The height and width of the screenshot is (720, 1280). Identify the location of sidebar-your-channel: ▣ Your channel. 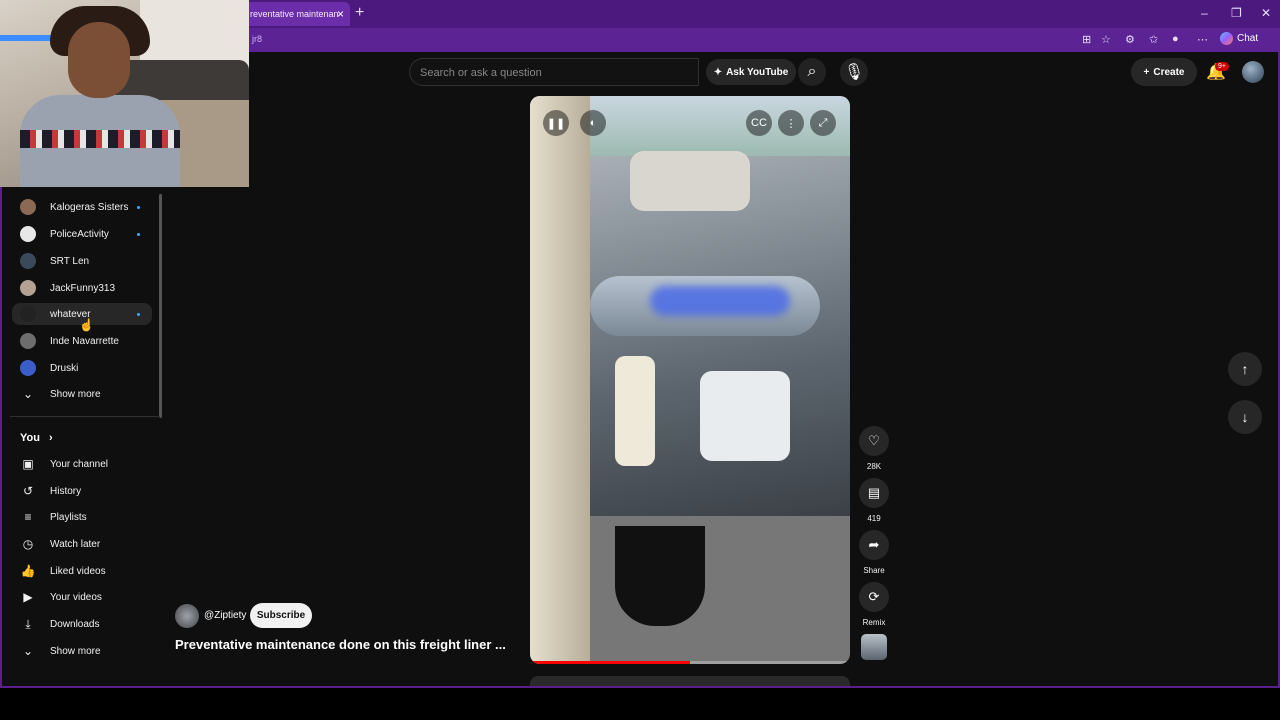
(82, 464).